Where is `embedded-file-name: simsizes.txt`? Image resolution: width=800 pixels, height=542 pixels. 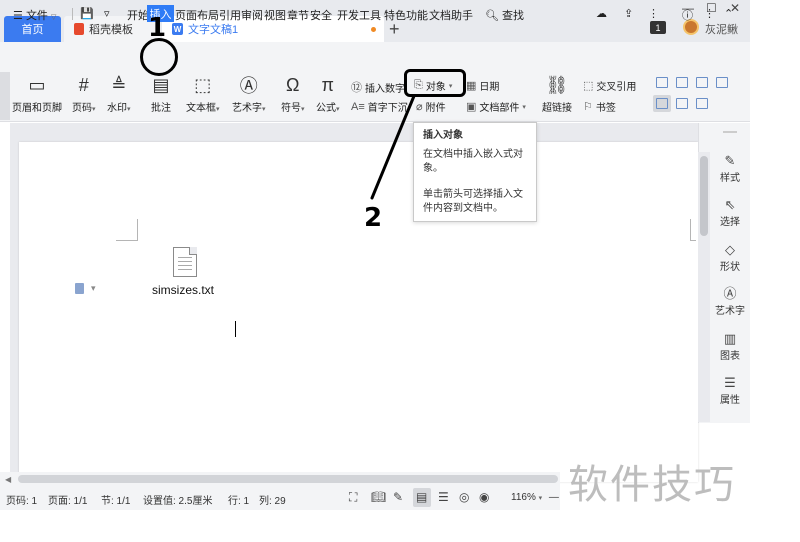 embedded-file-name: simsizes.txt is located at coordinates (183, 290).